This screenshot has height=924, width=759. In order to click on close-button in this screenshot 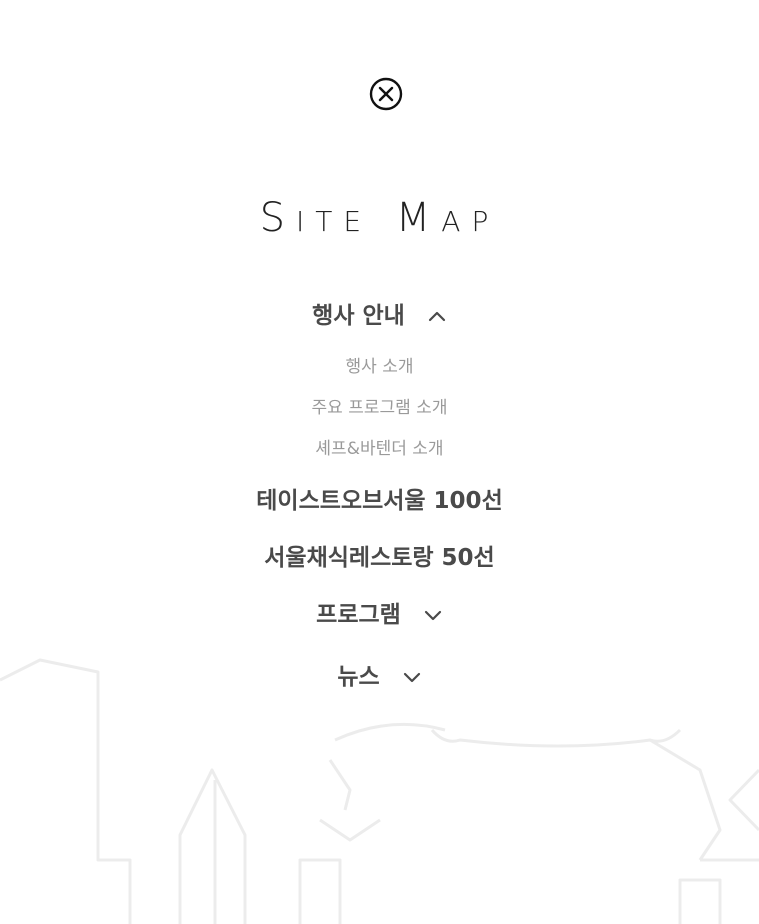, I will do `click(386, 94)`.